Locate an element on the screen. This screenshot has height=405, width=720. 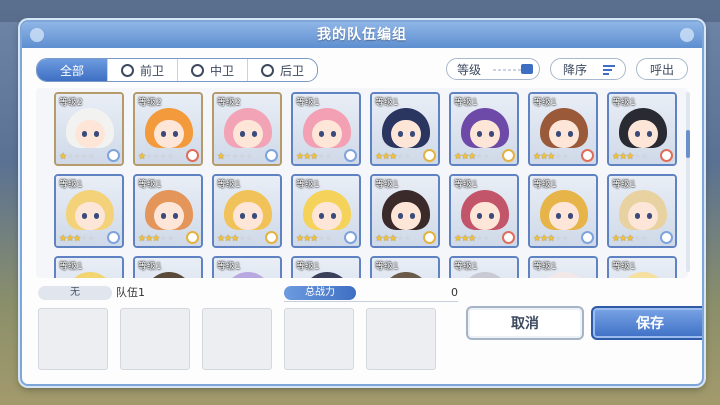
tab-all: 全部 is located at coordinates (72, 70).